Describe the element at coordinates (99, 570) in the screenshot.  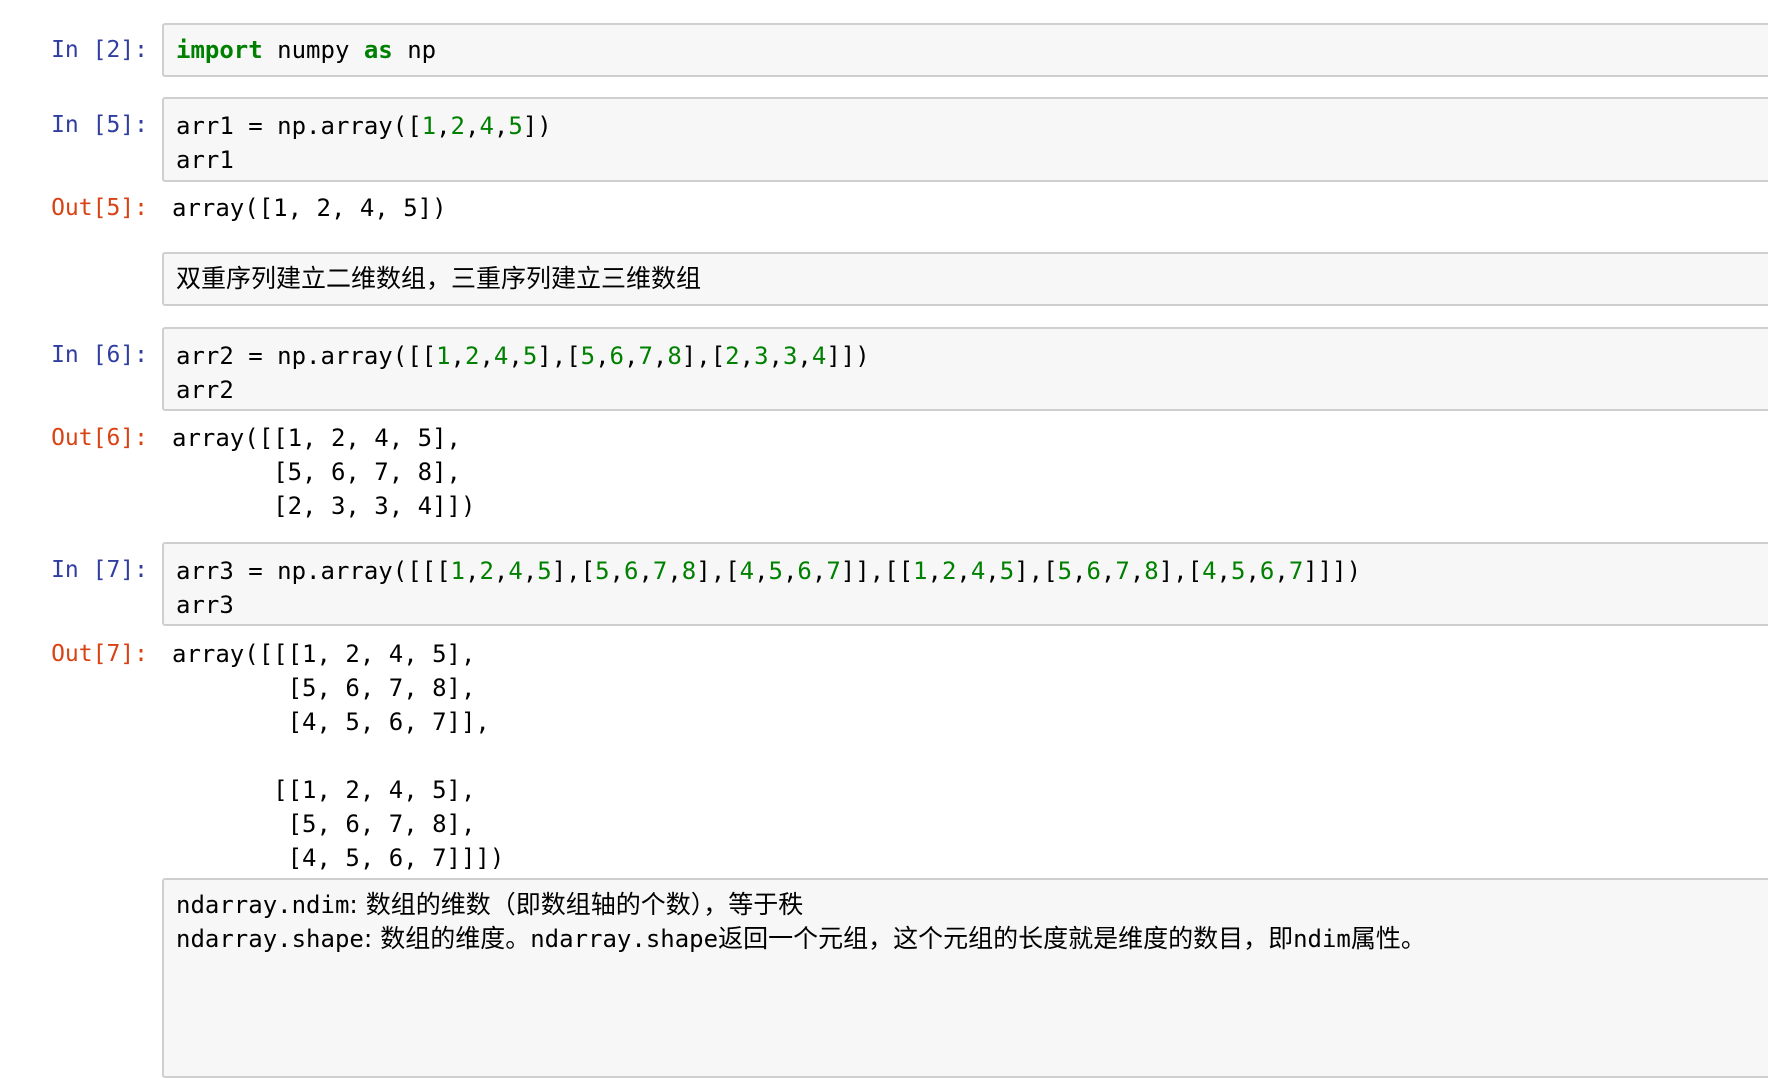
I see `input-prompt: In [7]:` at that location.